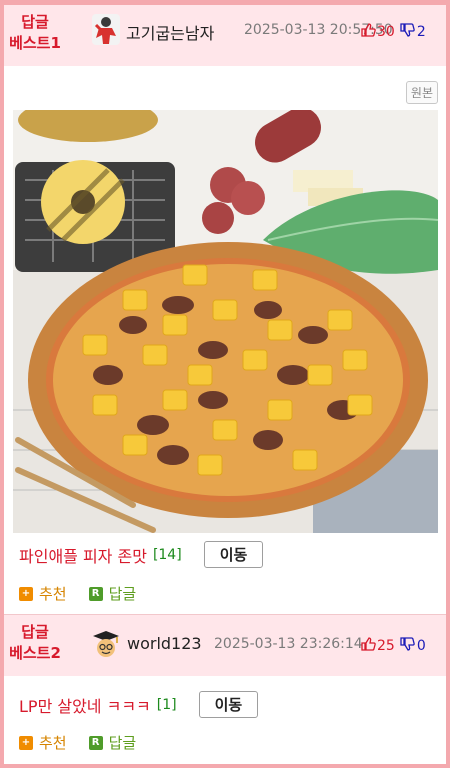 Image resolution: width=450 pixels, height=768 pixels. Describe the element at coordinates (421, 92) in the screenshot. I see `original-image-button: 원본` at that location.